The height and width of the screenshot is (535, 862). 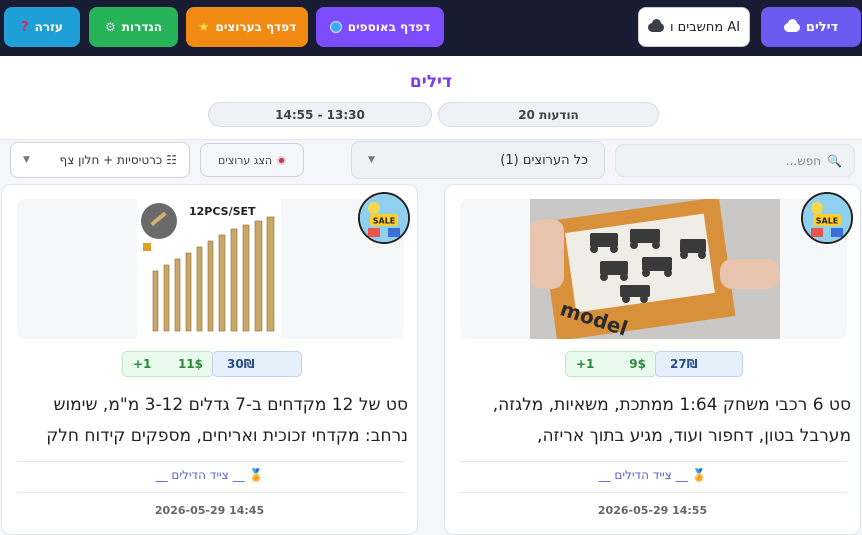 I want to click on star-icon: ★, so click(x=203, y=27).